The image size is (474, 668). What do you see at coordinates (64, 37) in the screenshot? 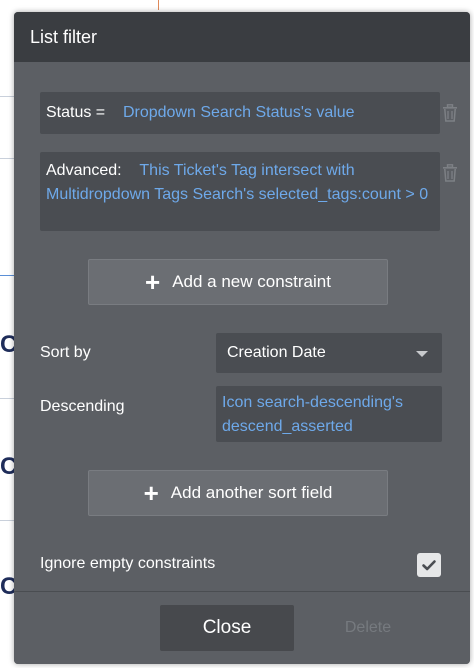
I see `panel-title: List filter` at bounding box center [64, 37].